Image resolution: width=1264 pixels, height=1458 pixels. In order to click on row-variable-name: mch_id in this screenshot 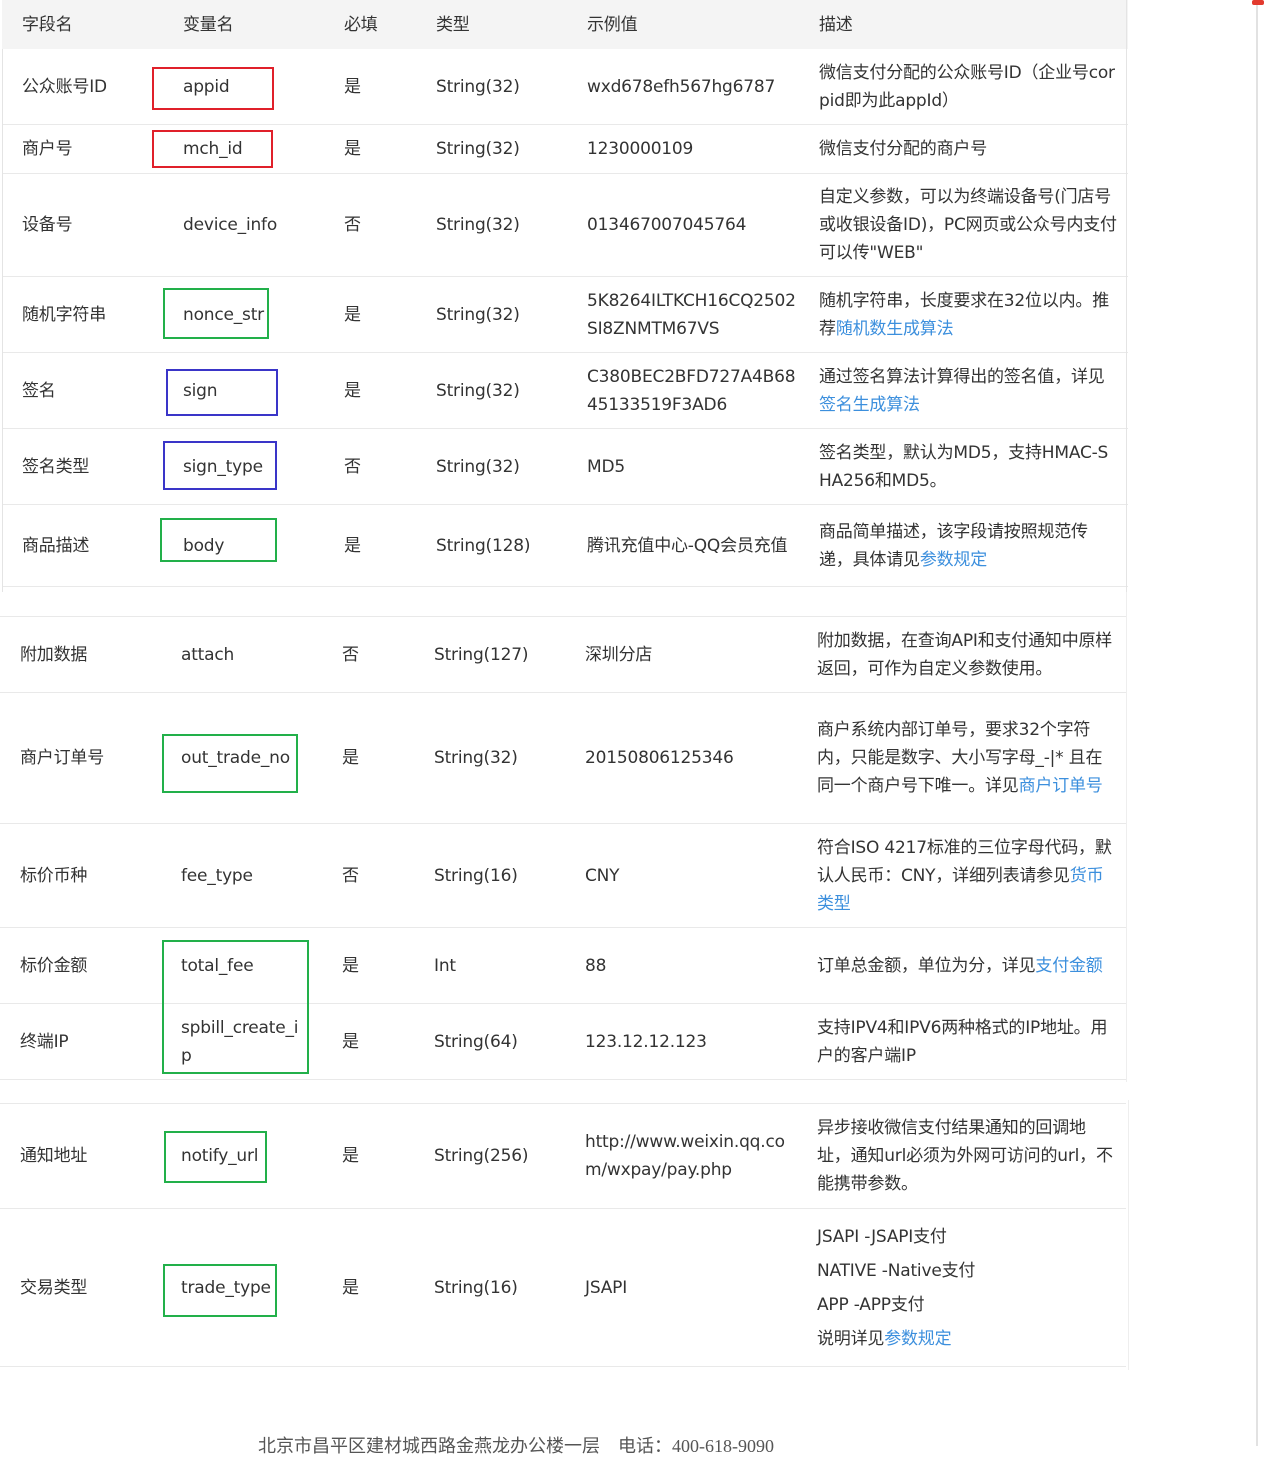, I will do `click(213, 149)`.